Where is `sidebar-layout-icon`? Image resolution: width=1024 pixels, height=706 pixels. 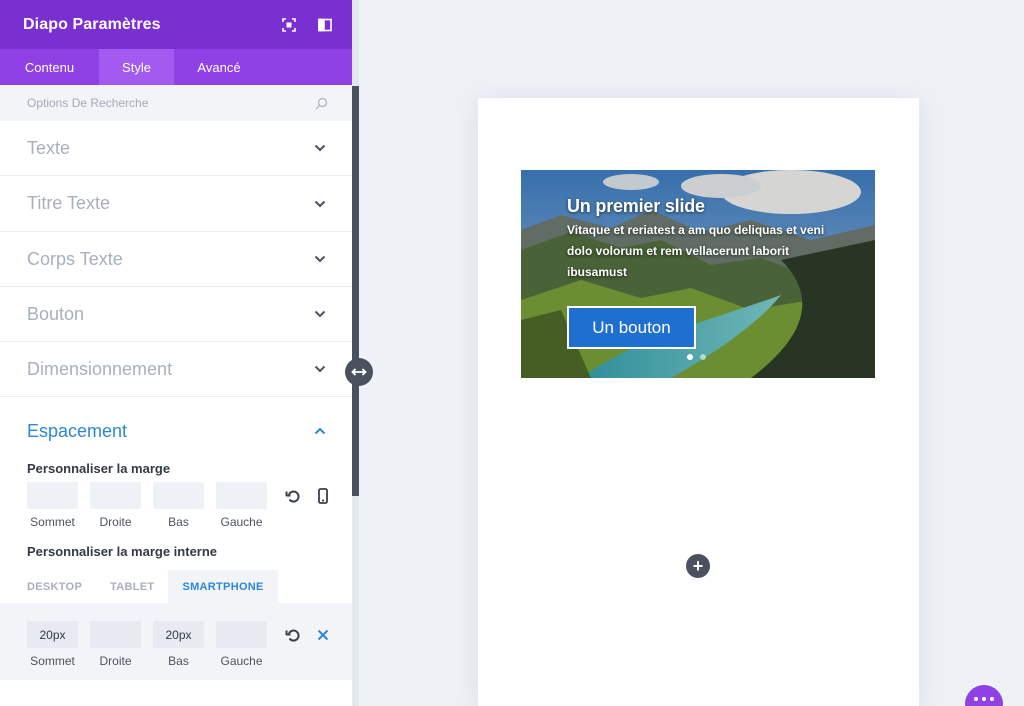 sidebar-layout-icon is located at coordinates (325, 25).